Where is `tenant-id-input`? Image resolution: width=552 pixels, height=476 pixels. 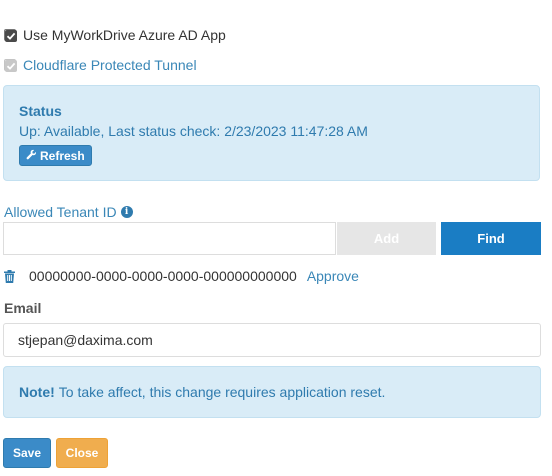
tenant-id-input is located at coordinates (169, 238).